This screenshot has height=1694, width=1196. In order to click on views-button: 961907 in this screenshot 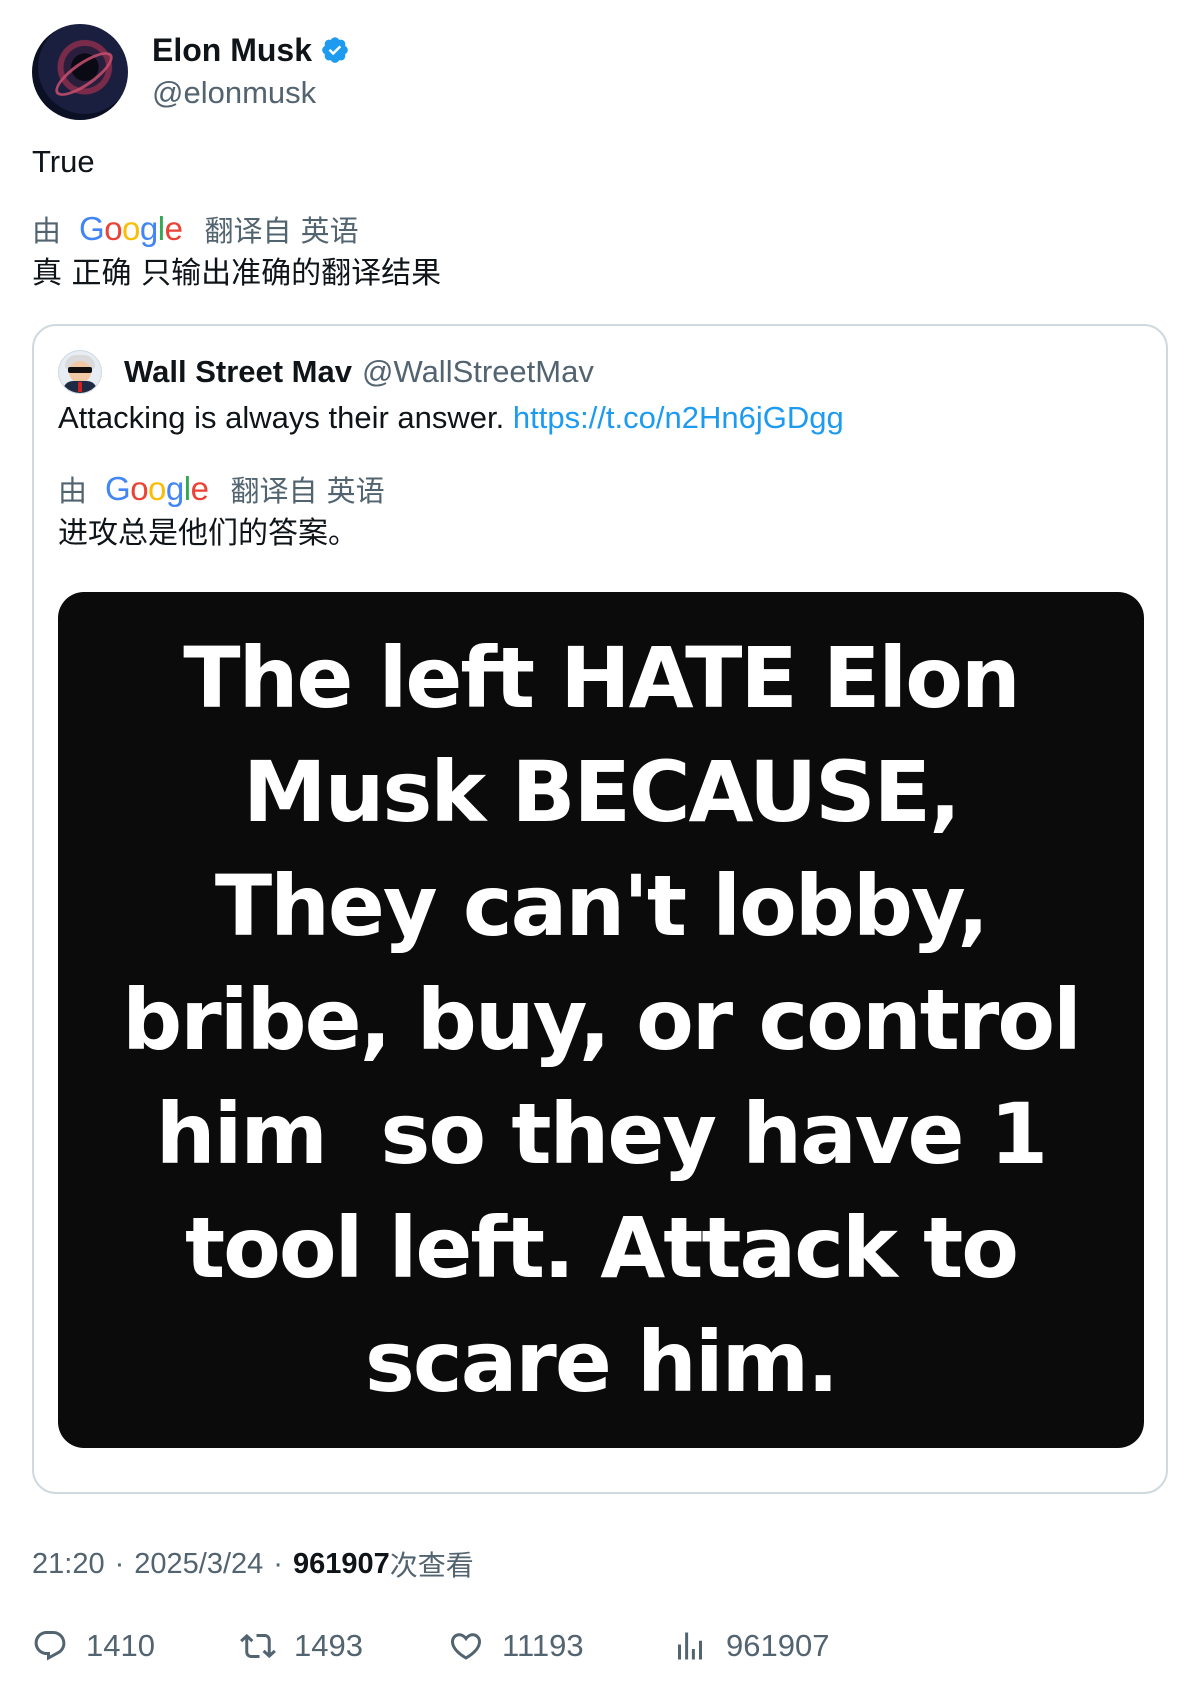, I will do `click(750, 1646)`.